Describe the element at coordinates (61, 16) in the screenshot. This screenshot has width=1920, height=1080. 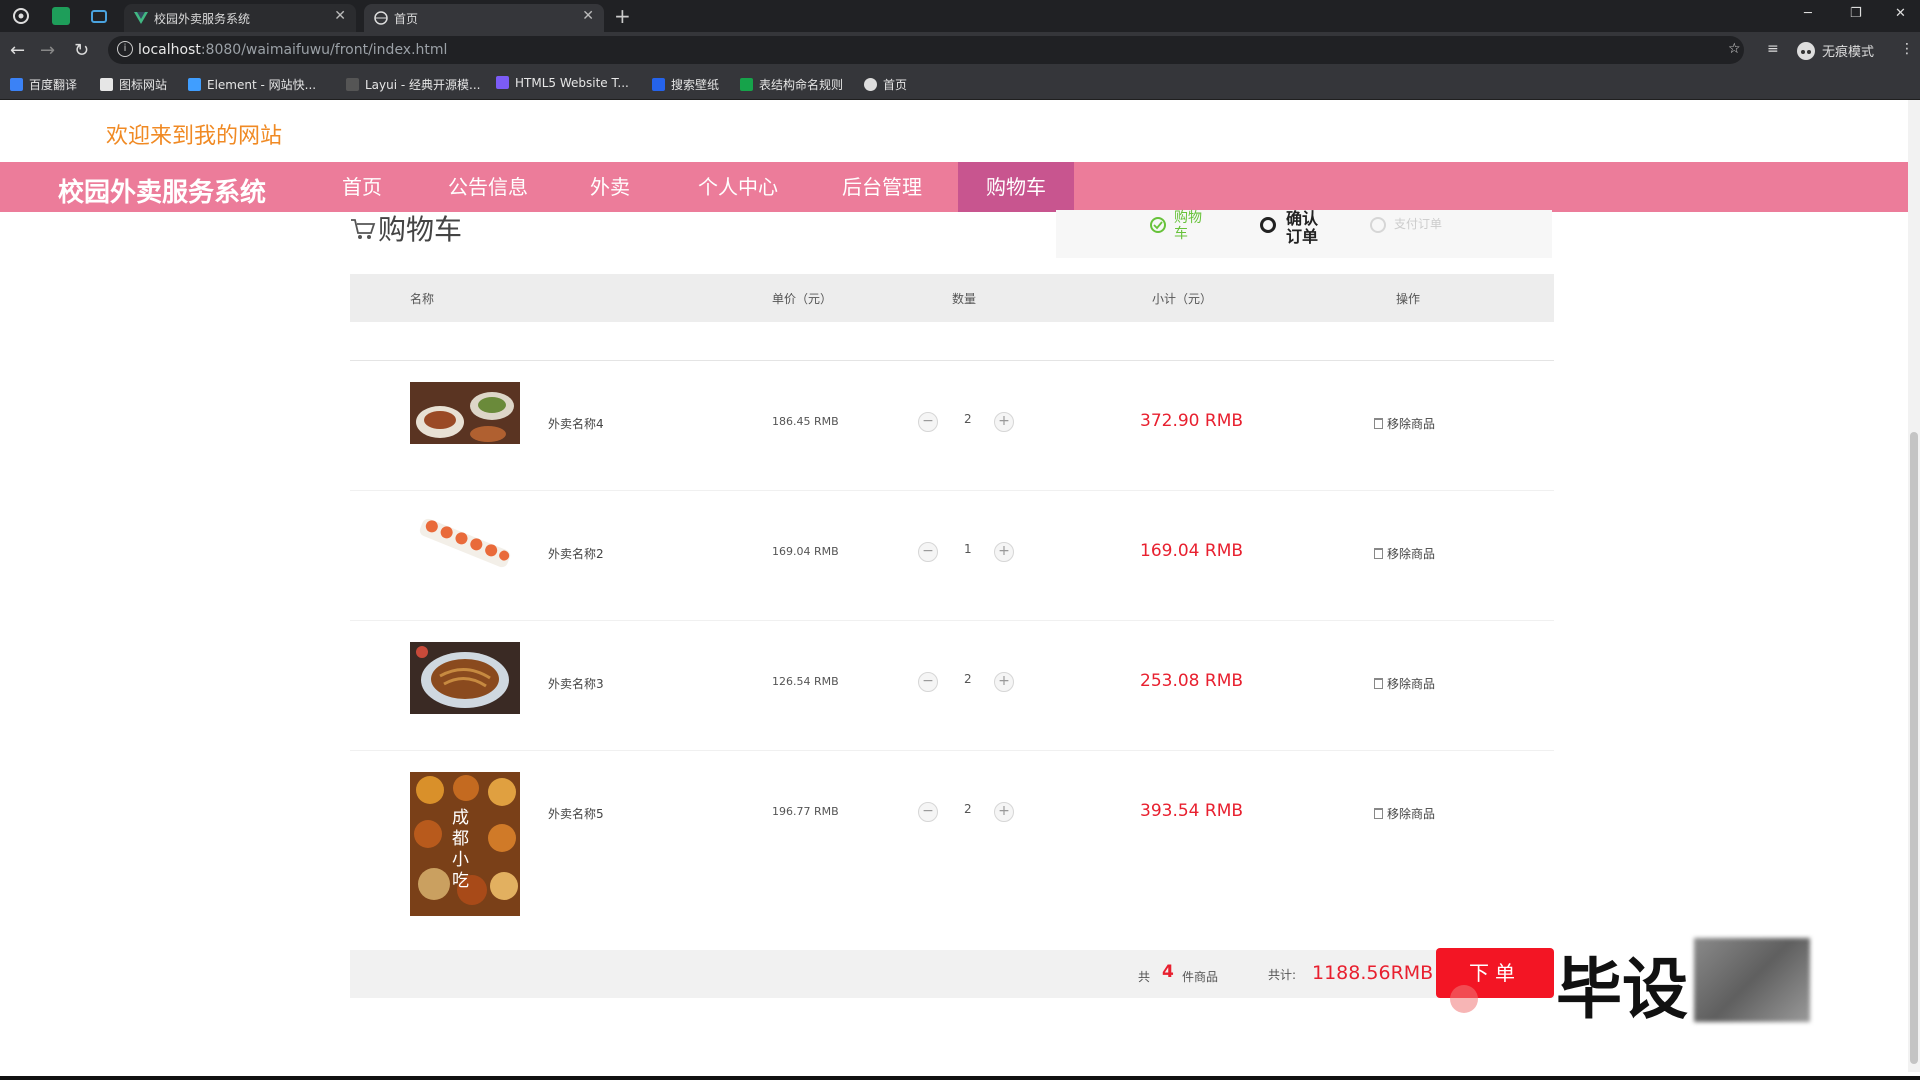
I see `pinned-tab-green-icon` at that location.